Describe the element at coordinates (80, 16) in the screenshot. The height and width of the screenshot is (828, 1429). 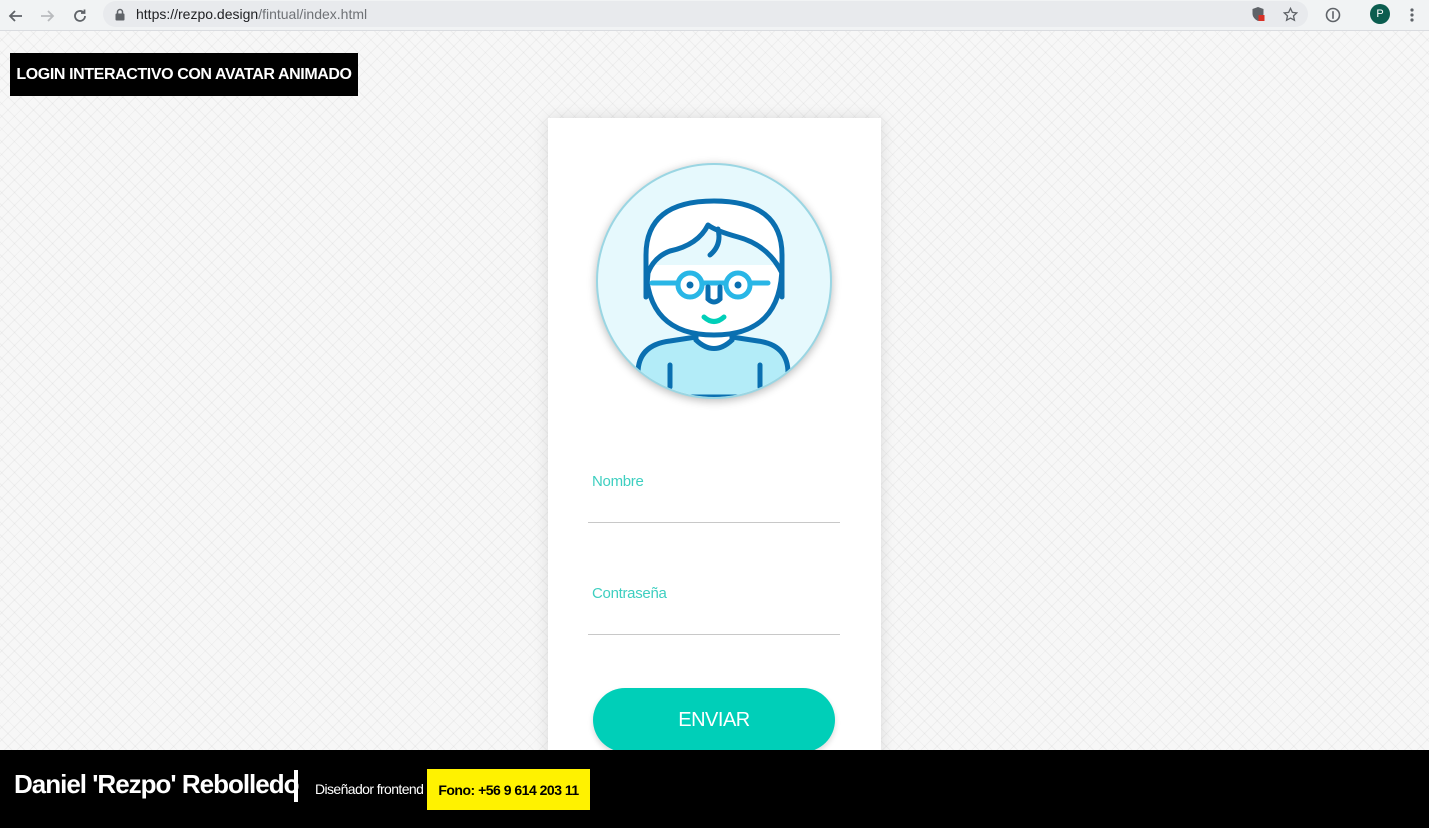
I see `reload-icon` at that location.